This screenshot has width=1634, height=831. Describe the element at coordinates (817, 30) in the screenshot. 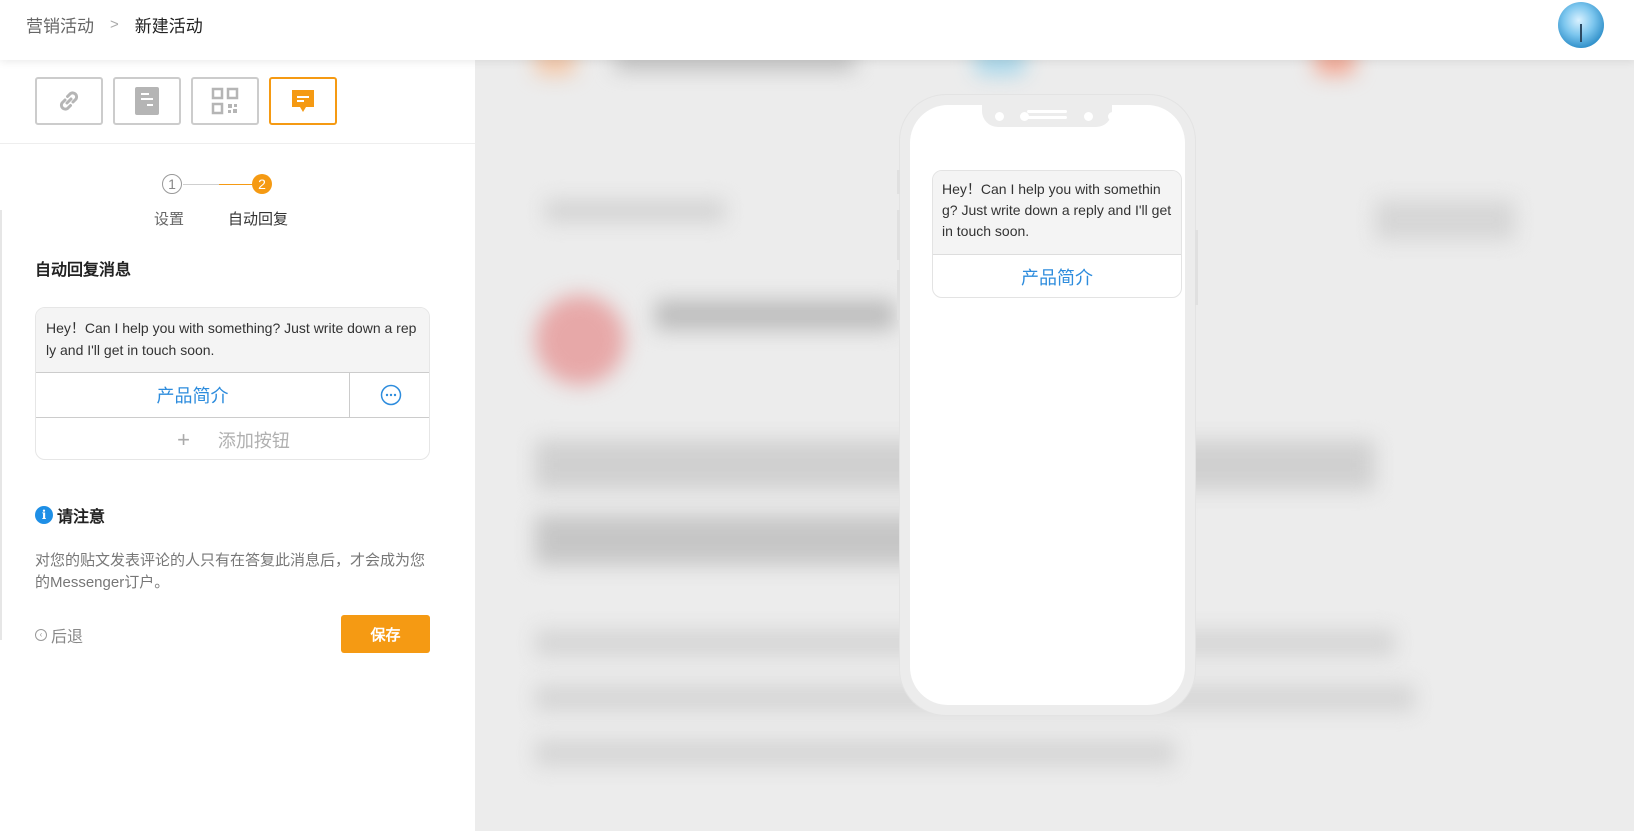

I see `top-header: 营销活动 > 新建活动` at that location.